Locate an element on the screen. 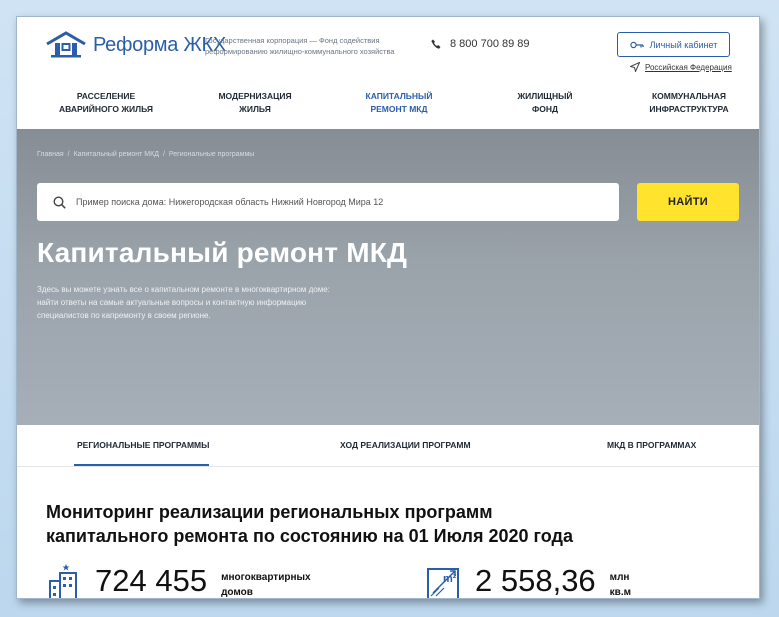  stat-buildings-unit: многоквартирных домов is located at coordinates (266, 585).